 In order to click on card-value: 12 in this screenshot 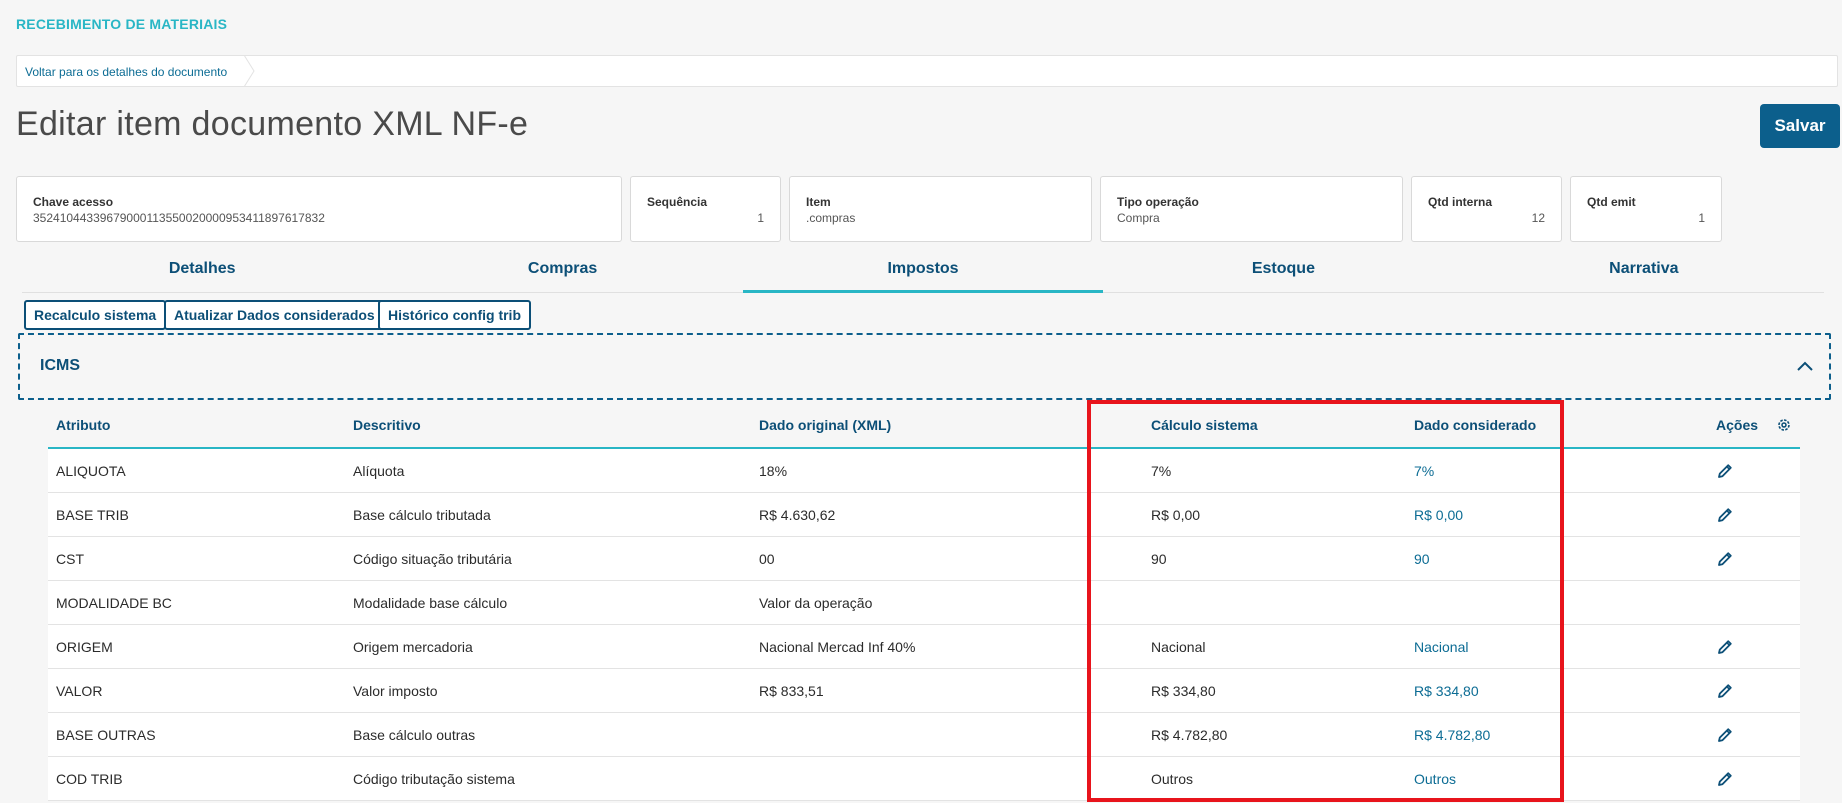, I will do `click(1538, 218)`.